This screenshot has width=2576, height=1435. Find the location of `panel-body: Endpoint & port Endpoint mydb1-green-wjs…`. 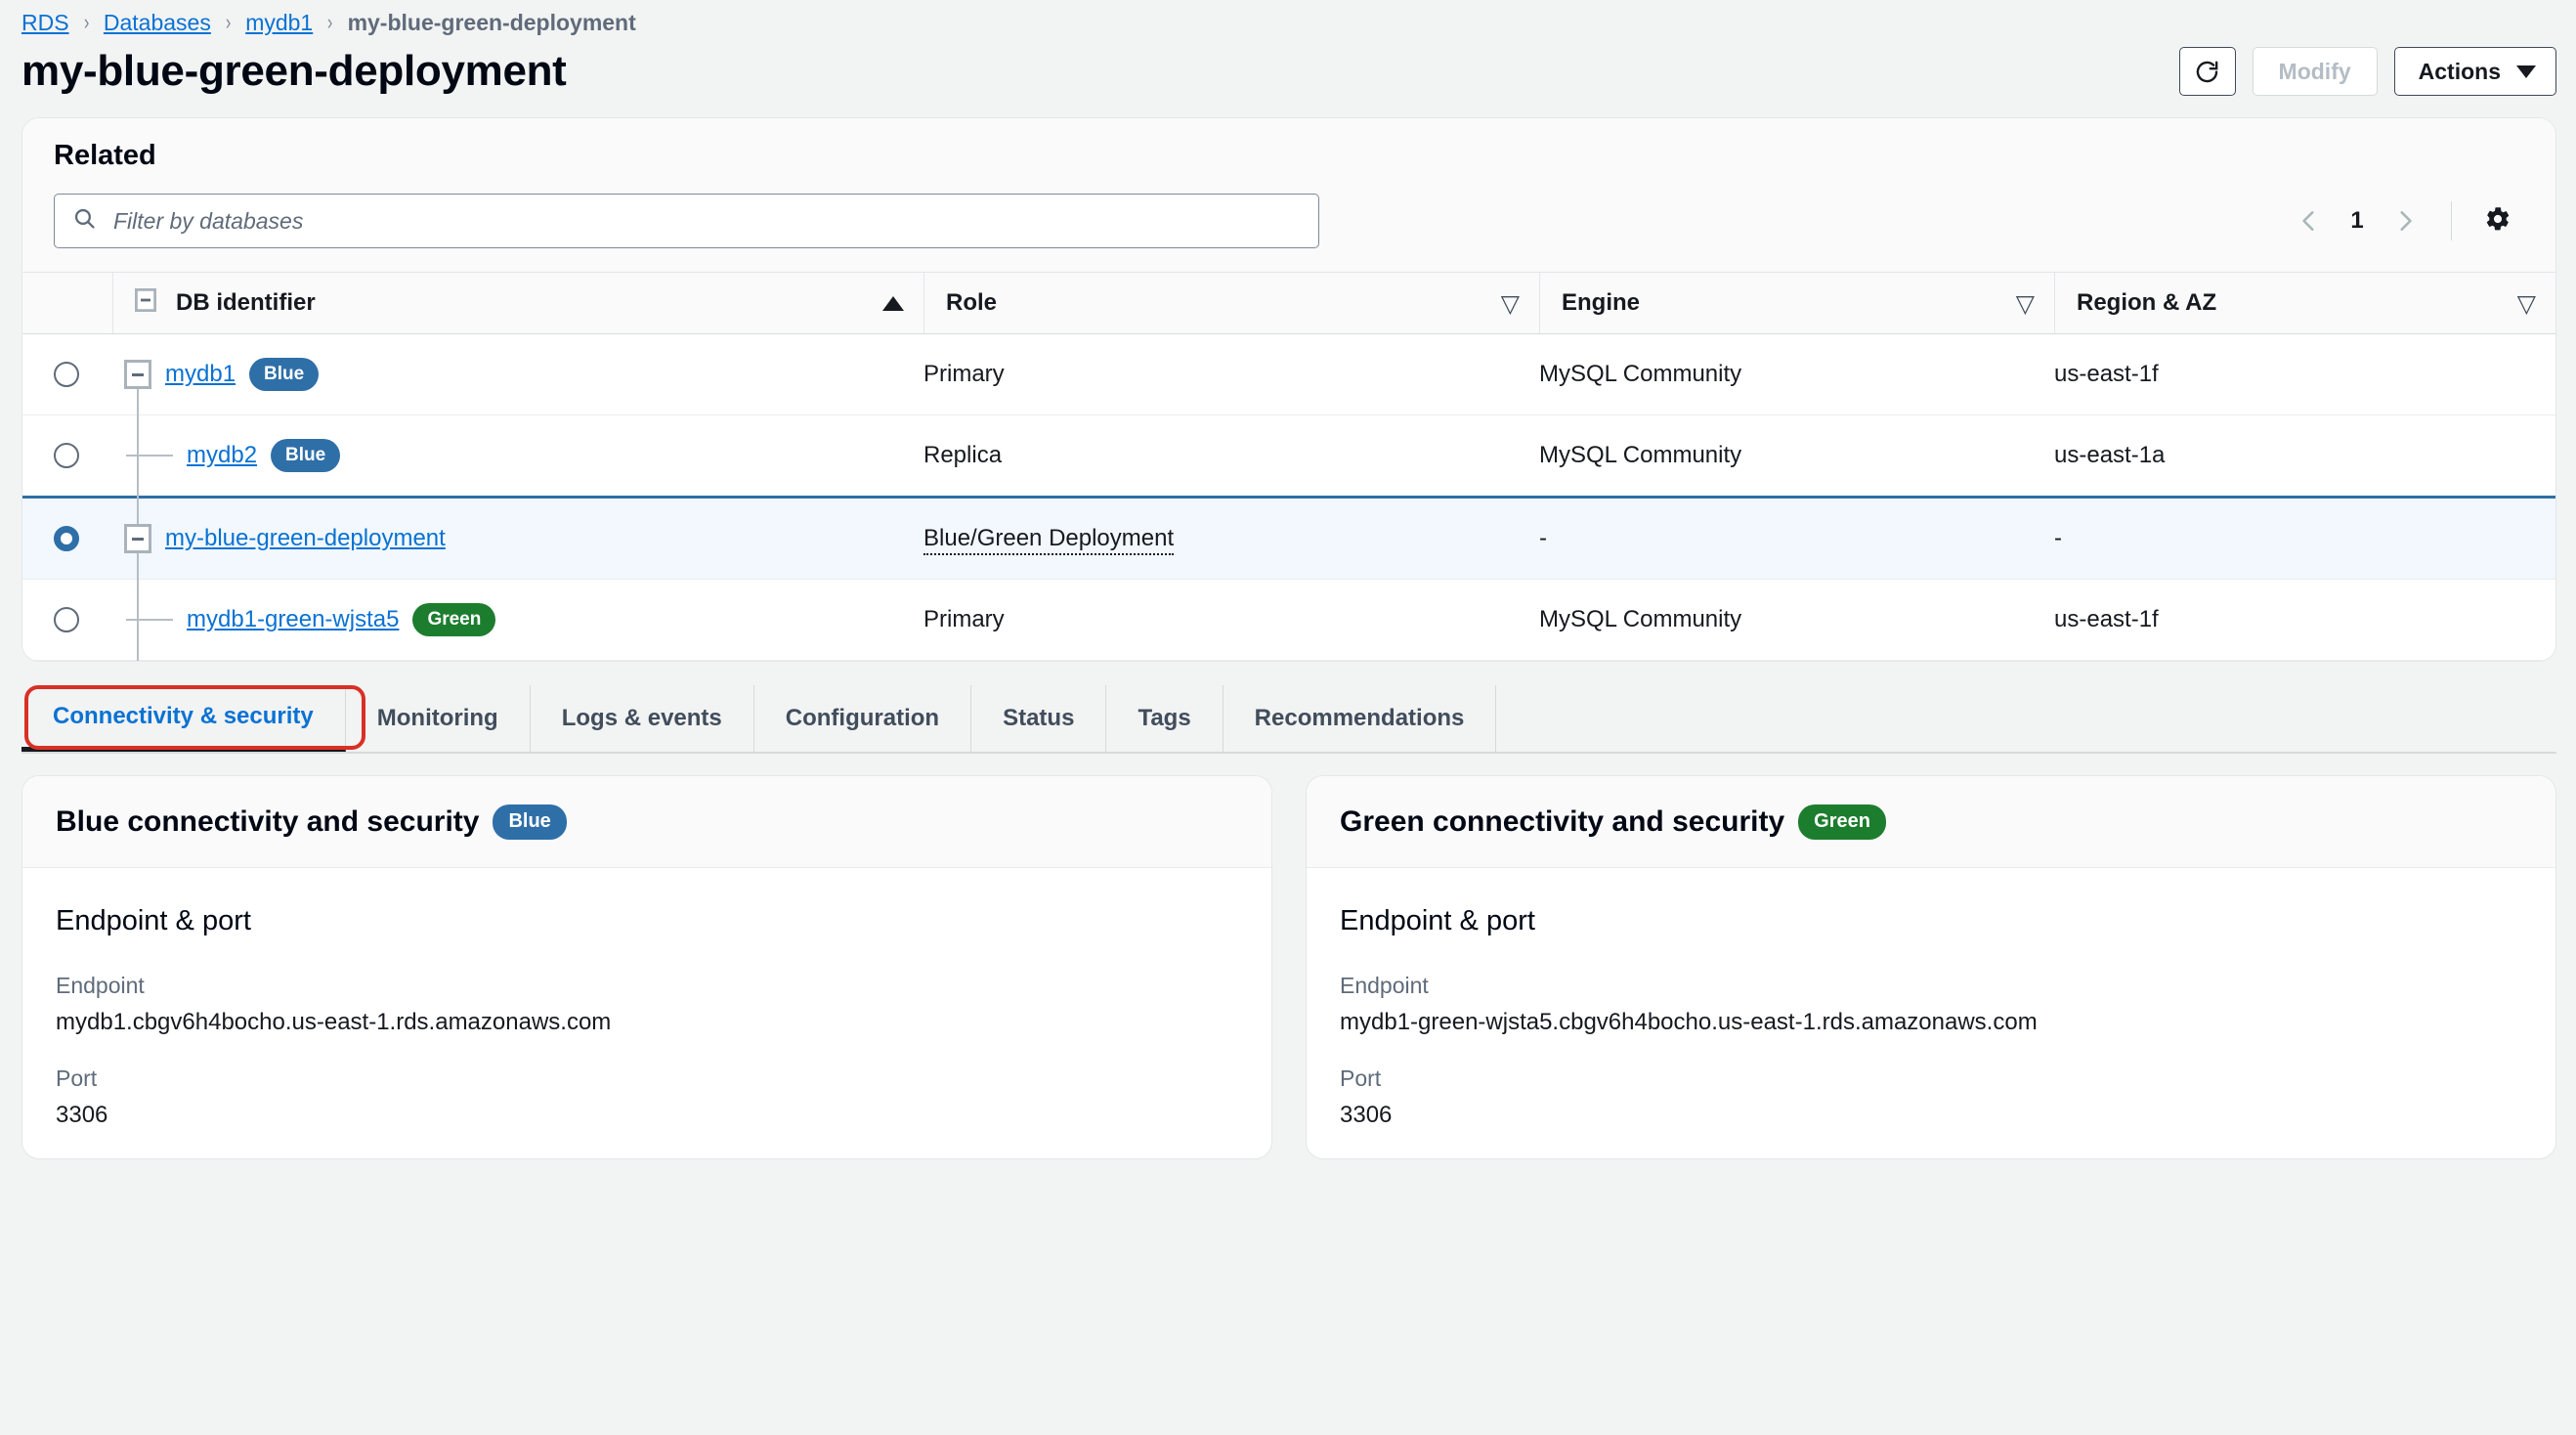

panel-body: Endpoint & port Endpoint mydb1-green-wjs… is located at coordinates (1931, 998).